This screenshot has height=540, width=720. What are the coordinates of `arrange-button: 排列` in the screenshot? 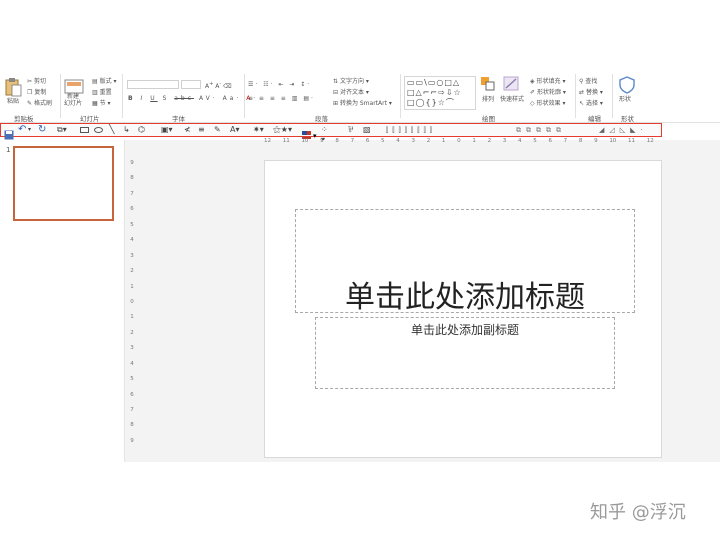 It's located at (489, 93).